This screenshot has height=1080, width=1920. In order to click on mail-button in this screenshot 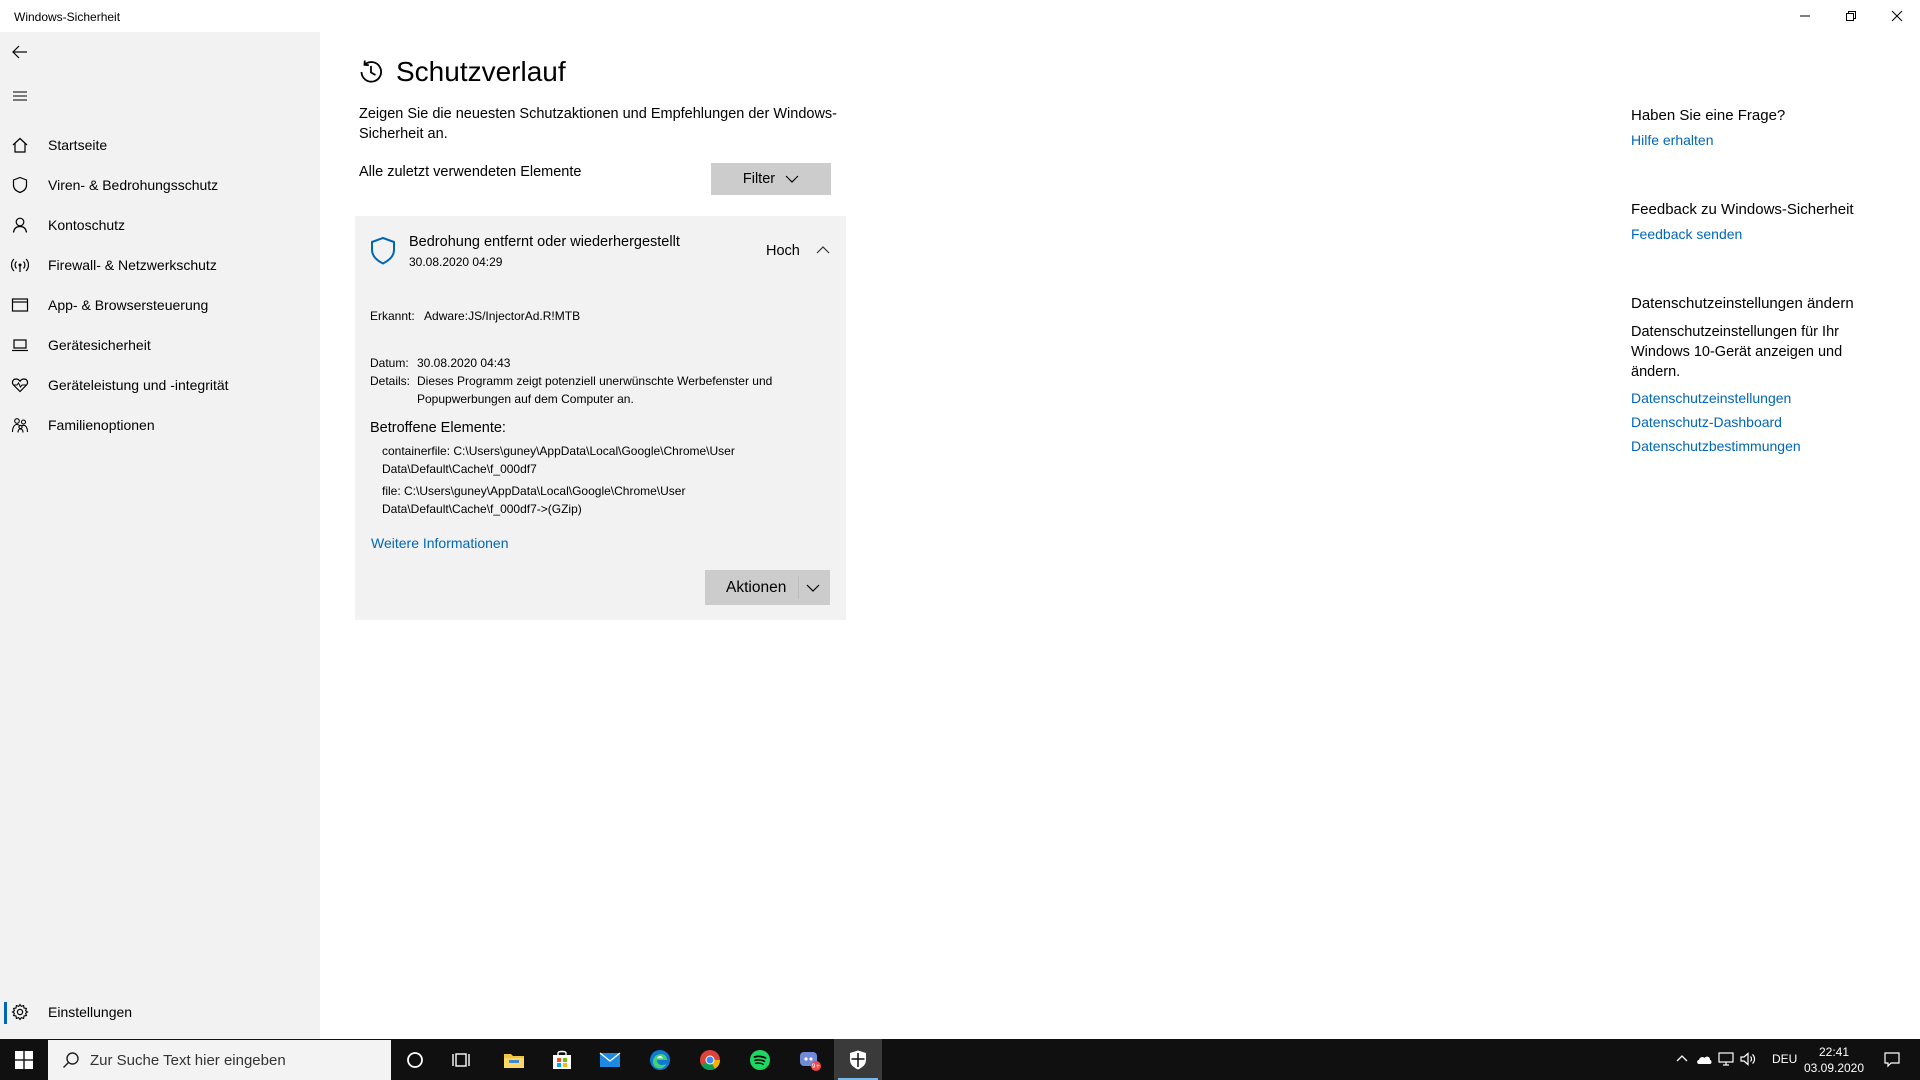, I will do `click(610, 1059)`.